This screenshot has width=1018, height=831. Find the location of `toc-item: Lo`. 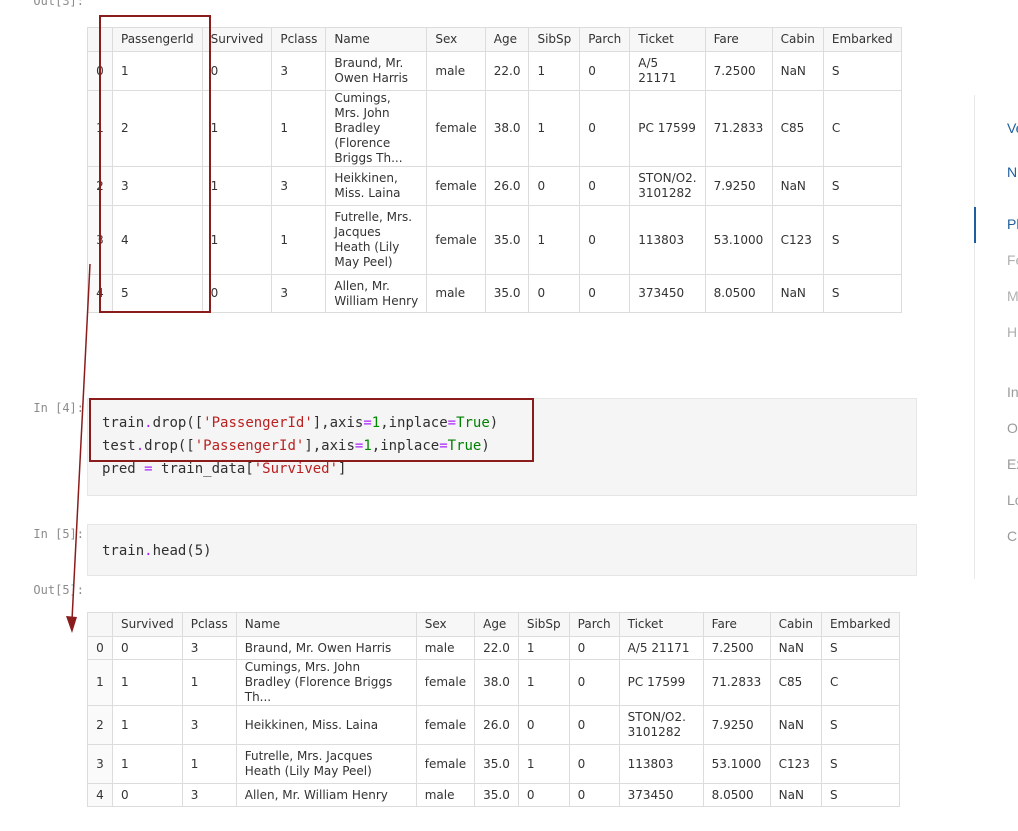

toc-item: Lo is located at coordinates (1012, 500).